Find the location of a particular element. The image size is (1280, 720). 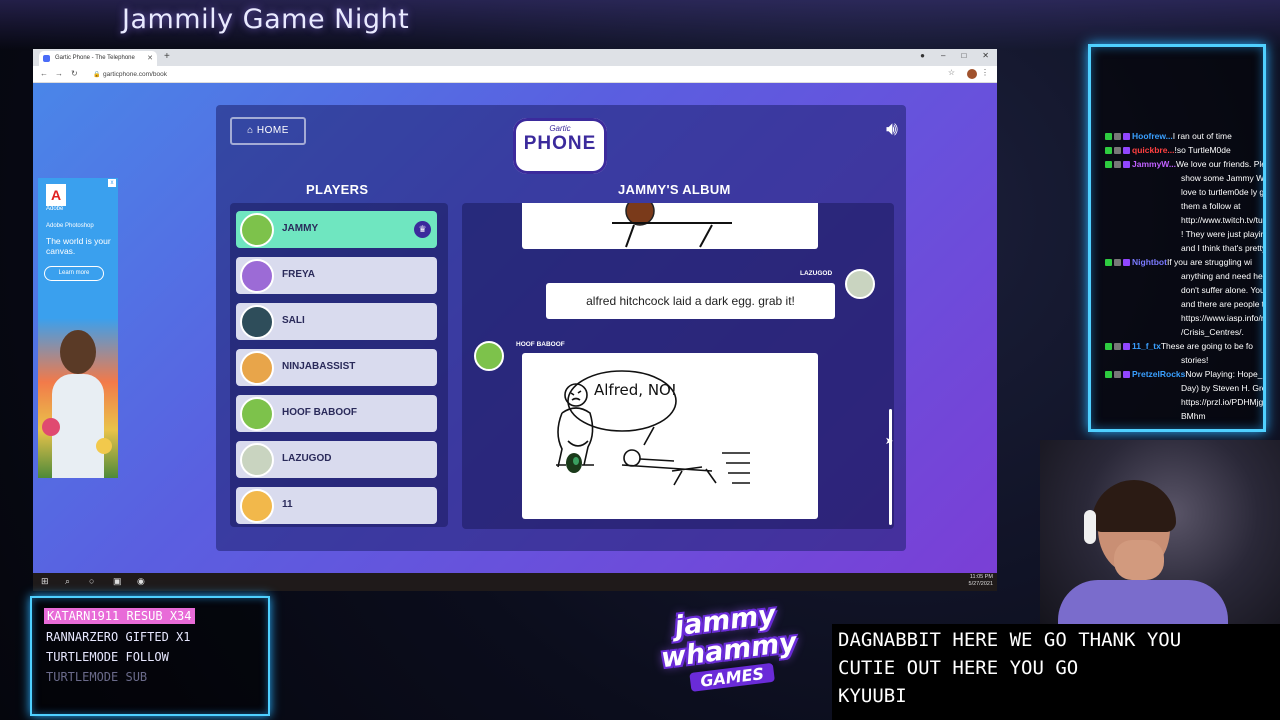

chat-text: We love our friends. Ple is located at coordinates (1220, 164).